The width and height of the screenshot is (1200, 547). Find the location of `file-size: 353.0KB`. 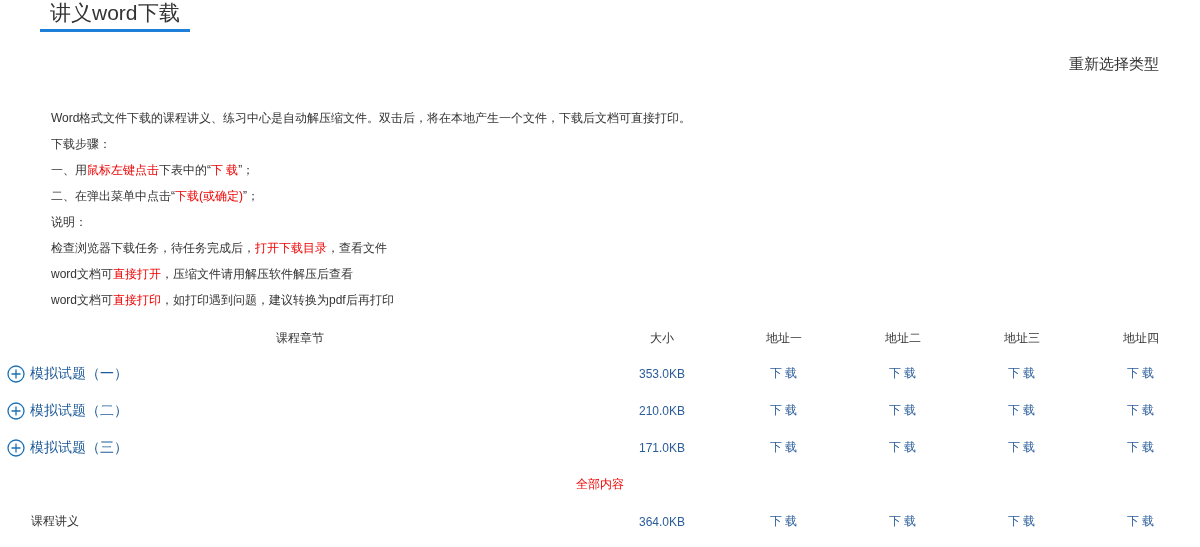

file-size: 353.0KB is located at coordinates (661, 373).